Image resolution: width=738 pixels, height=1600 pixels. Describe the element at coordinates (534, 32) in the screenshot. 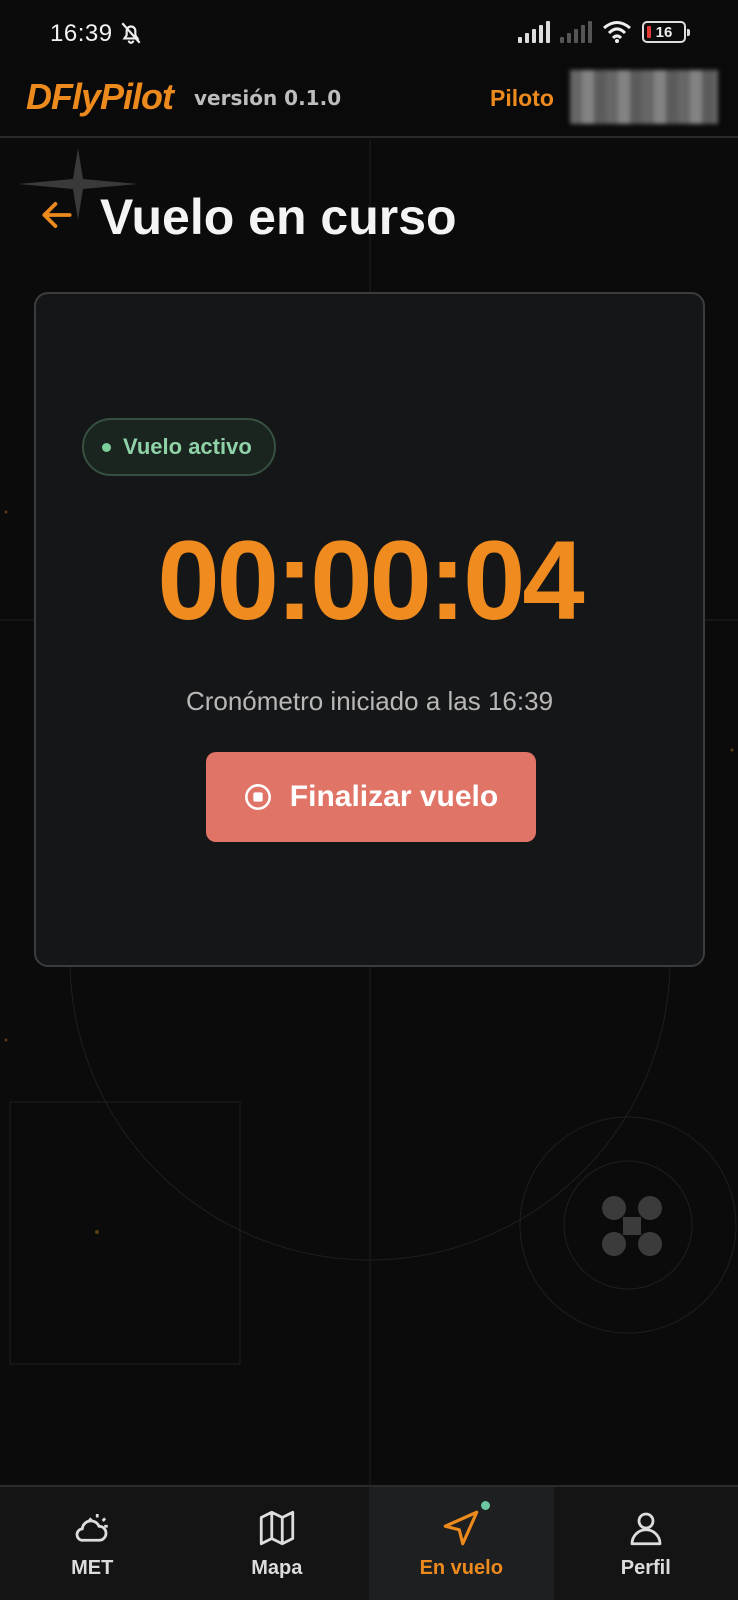

I see `signal-icon` at that location.